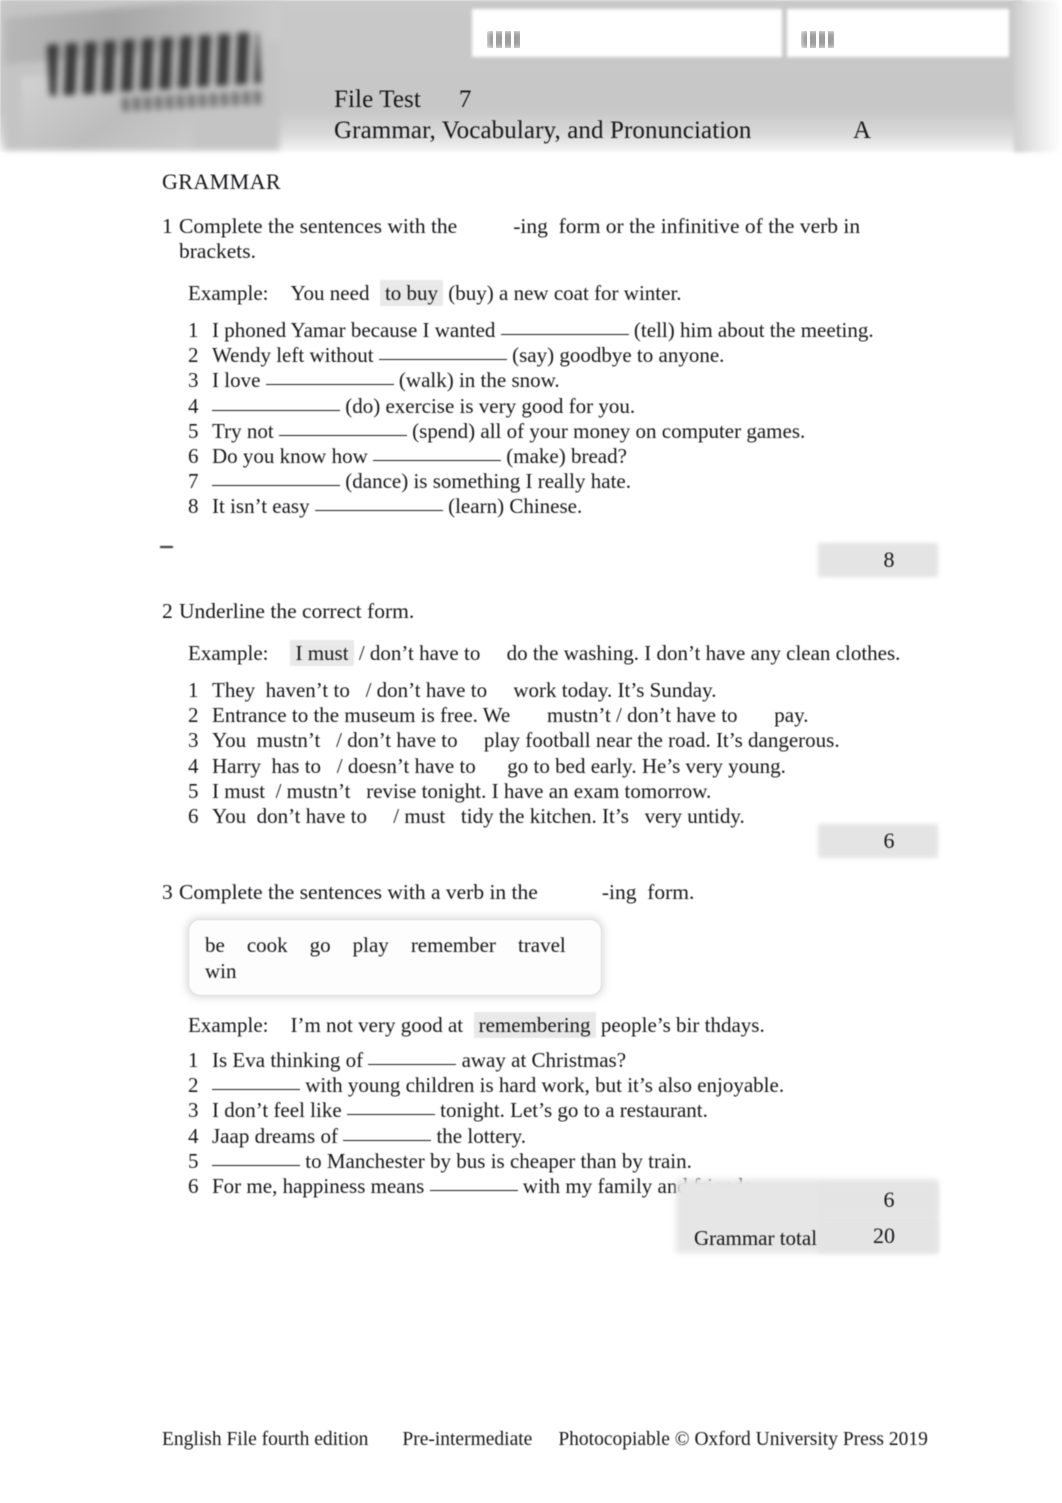 The width and height of the screenshot is (1062, 1503). Describe the element at coordinates (819, 39) in the screenshot. I see `class-field-label` at that location.